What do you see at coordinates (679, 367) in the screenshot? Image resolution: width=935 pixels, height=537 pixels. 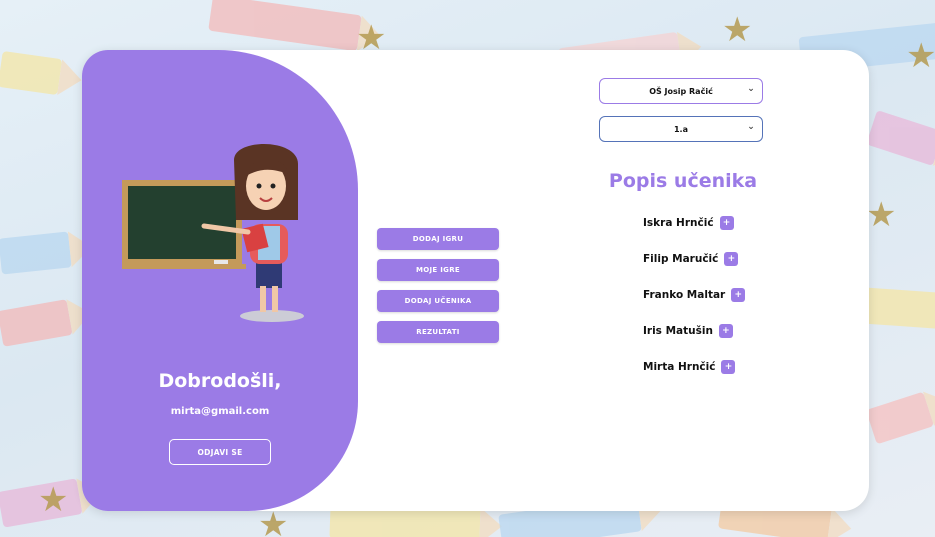 I see `student-name: Mirta Hrnčić` at bounding box center [679, 367].